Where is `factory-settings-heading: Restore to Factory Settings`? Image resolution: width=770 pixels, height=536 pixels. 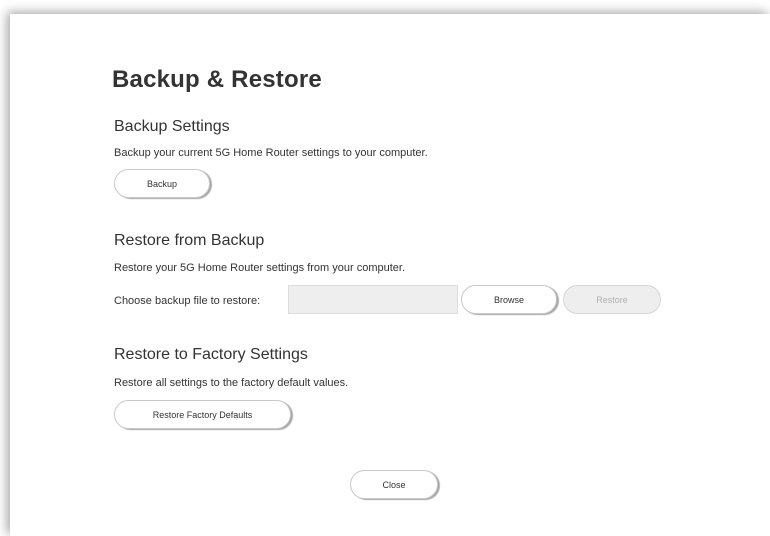
factory-settings-heading: Restore to Factory Settings is located at coordinates (211, 354).